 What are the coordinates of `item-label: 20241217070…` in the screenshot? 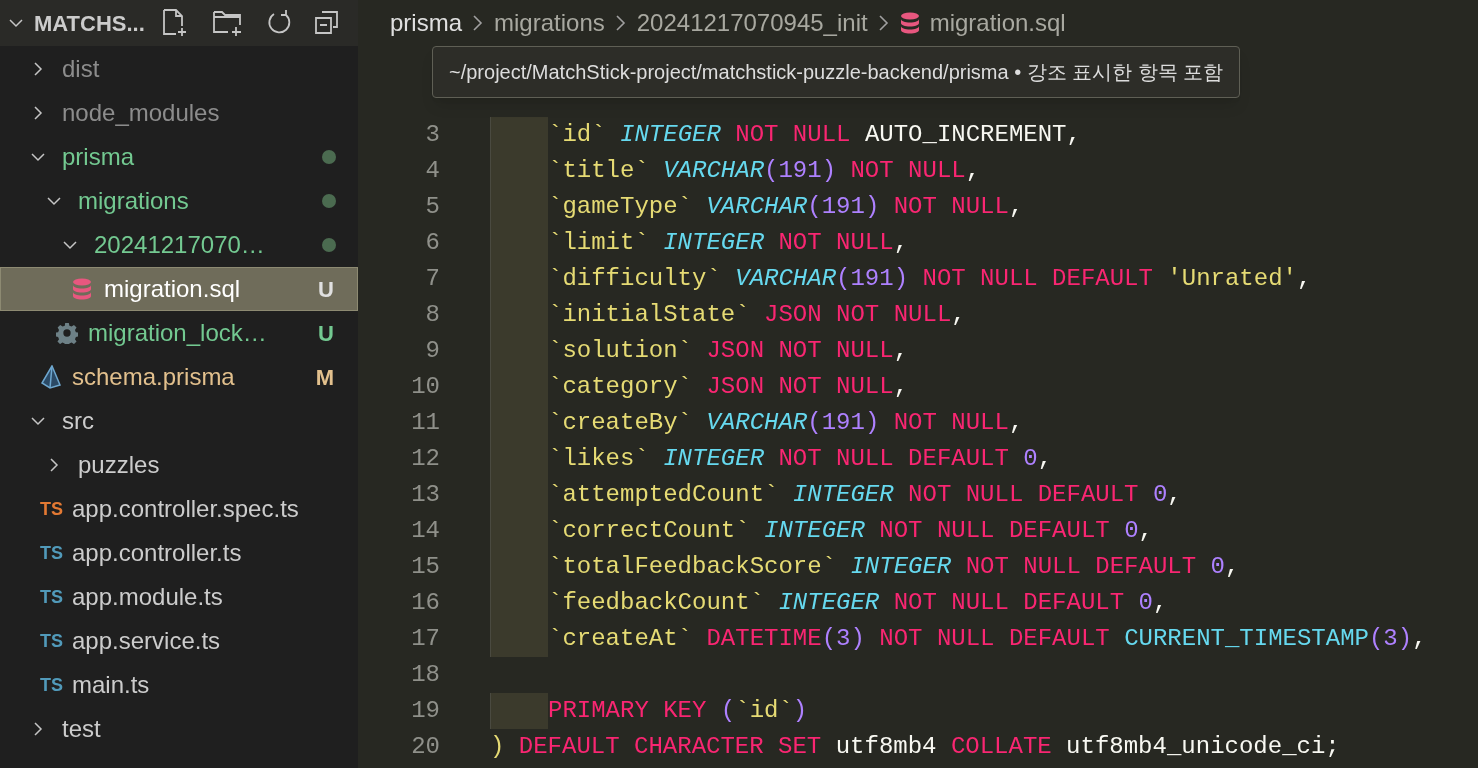 It's located at (179, 245).